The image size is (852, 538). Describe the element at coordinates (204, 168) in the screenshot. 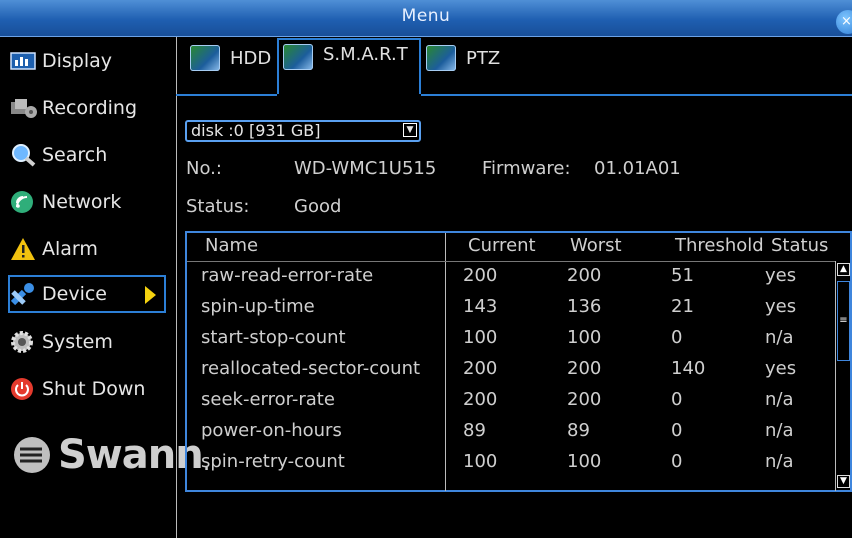

I see `no-label: No.:` at that location.